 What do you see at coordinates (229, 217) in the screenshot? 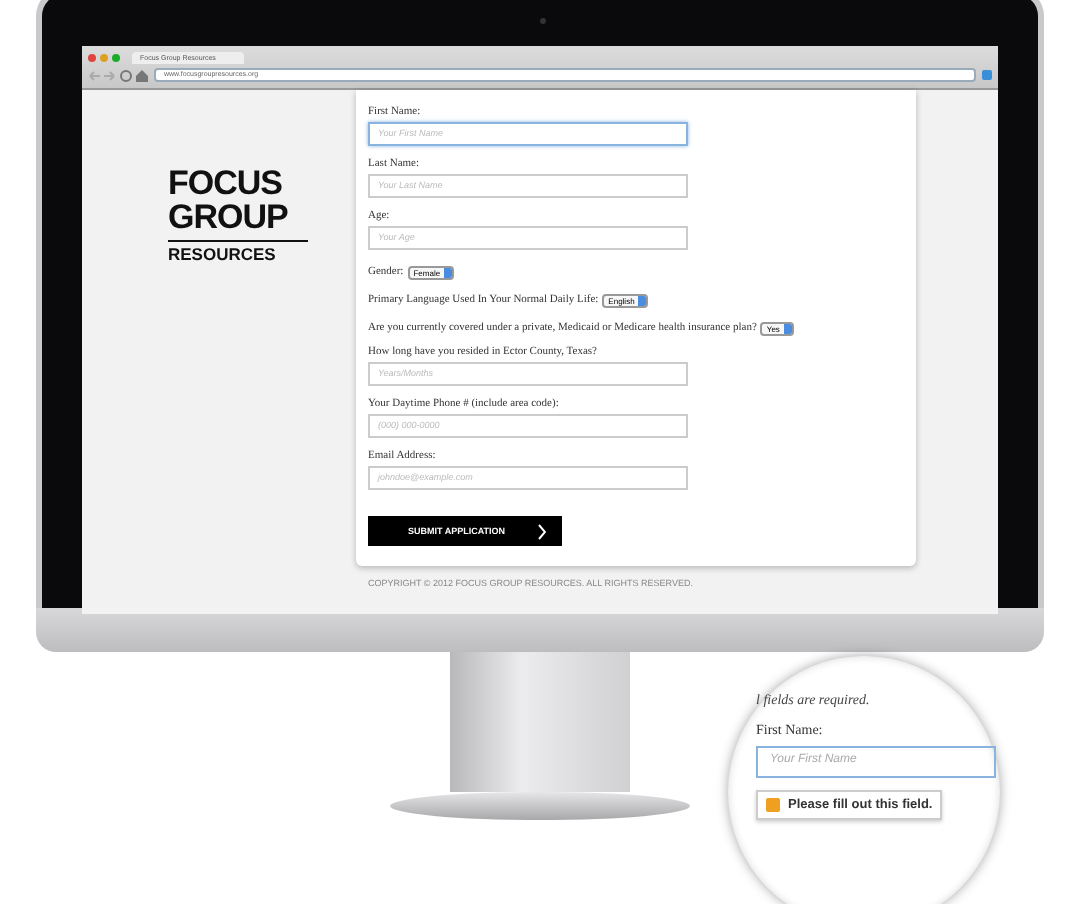
I see `logo-text: GROUP` at bounding box center [229, 217].